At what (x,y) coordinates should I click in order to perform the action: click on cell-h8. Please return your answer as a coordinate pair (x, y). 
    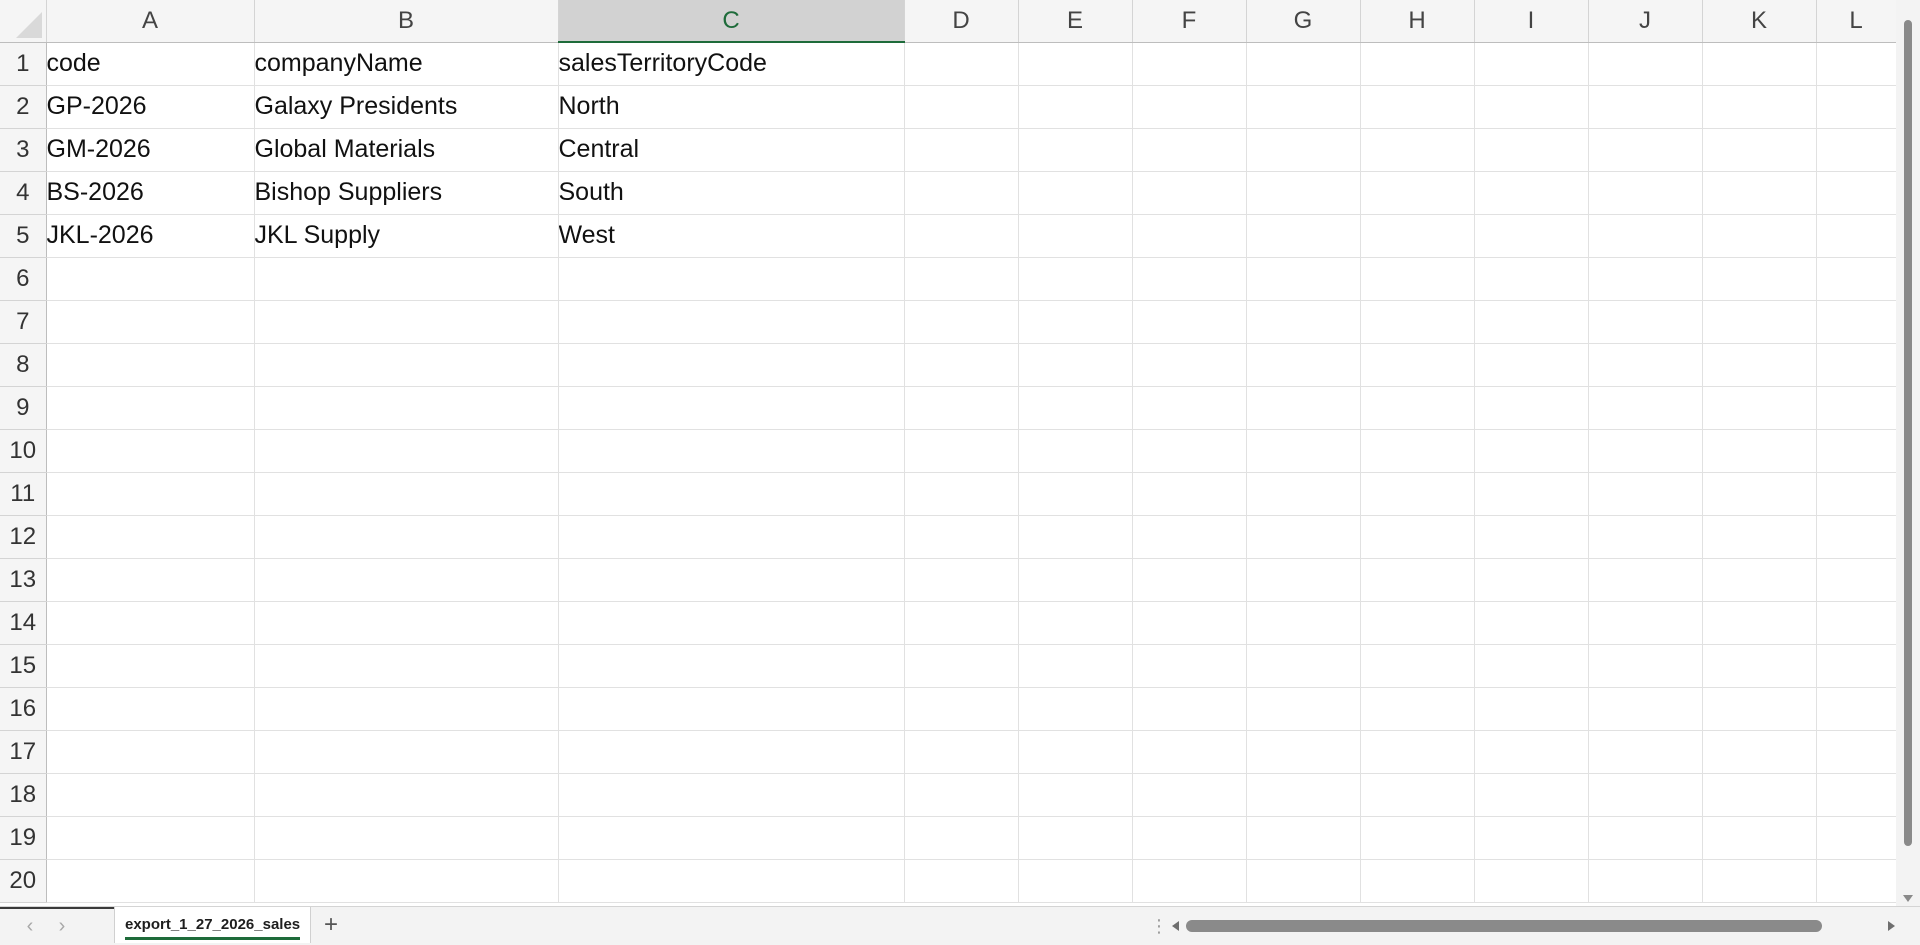
    Looking at the image, I should click on (1417, 365).